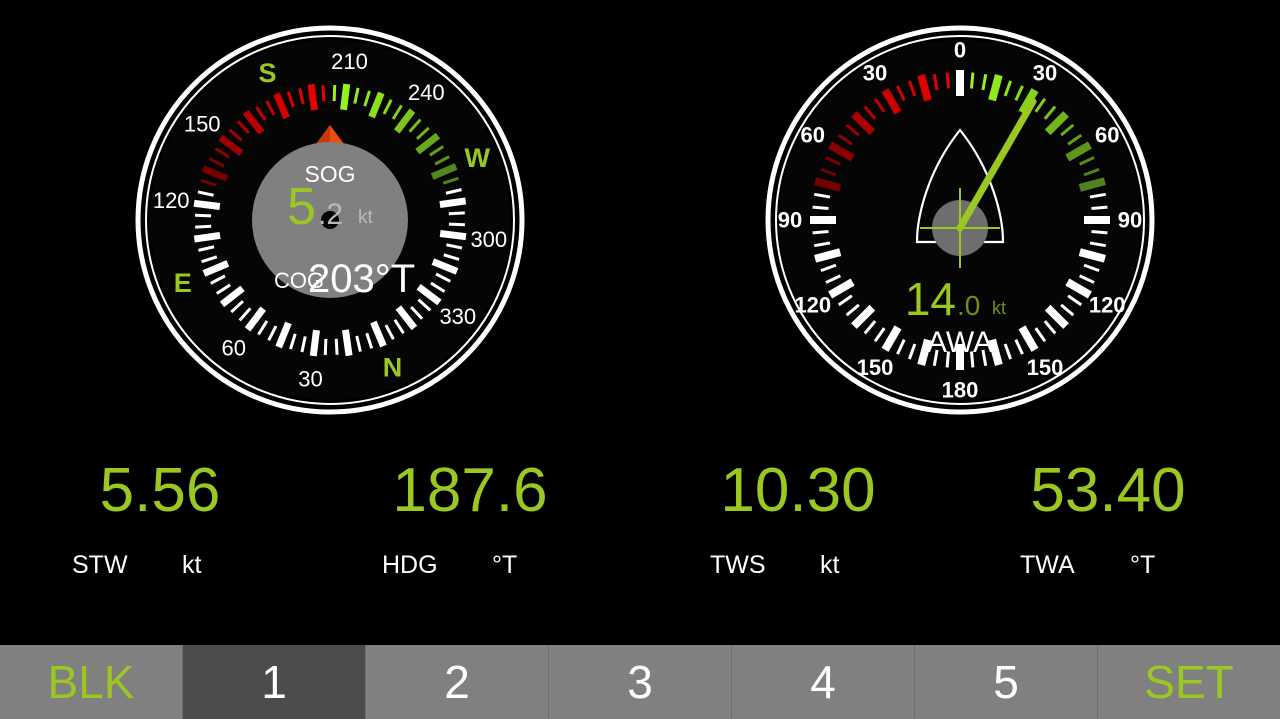  I want to click on readout-value: 187.6, so click(470, 490).